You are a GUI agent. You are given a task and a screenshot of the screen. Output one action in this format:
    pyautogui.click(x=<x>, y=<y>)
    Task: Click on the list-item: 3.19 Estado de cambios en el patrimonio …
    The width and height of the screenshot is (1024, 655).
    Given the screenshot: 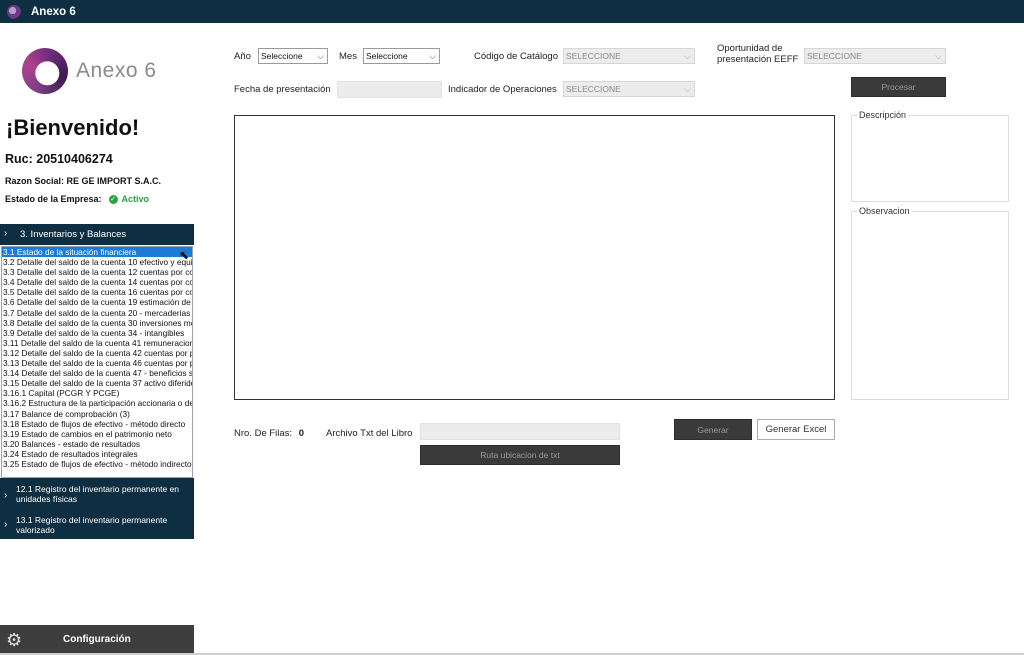 What is the action you would take?
    pyautogui.click(x=97, y=434)
    